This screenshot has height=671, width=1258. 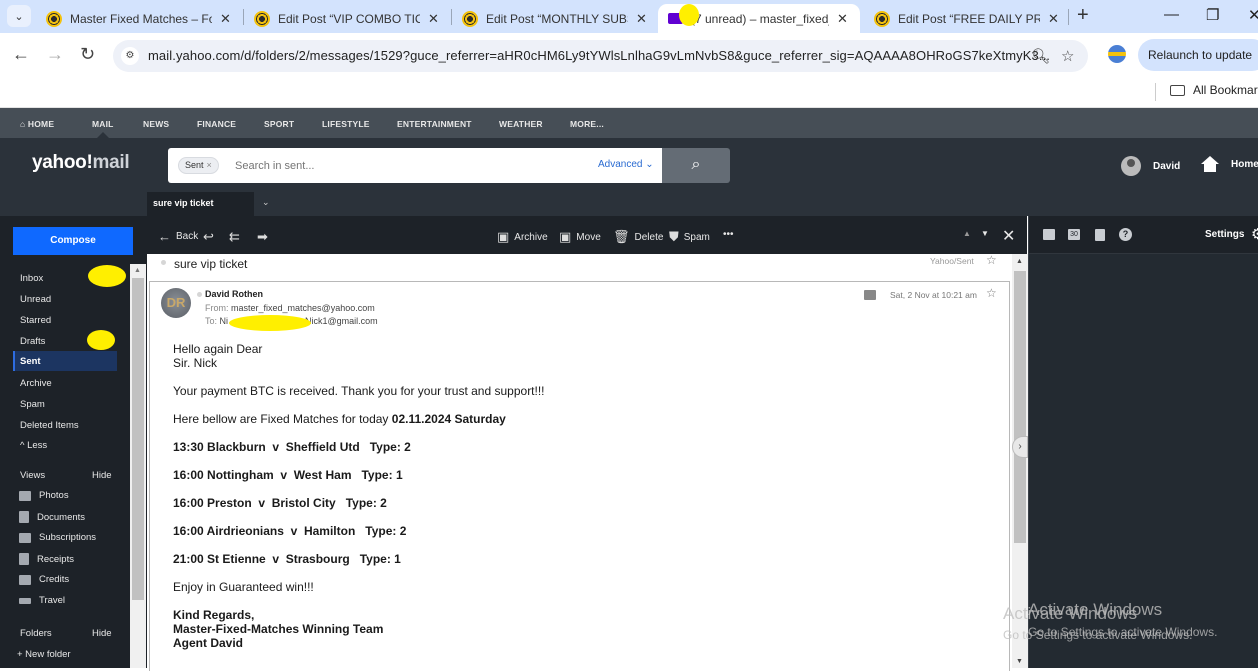 What do you see at coordinates (967, 233) in the screenshot?
I see `previous-message-icon: ▲` at bounding box center [967, 233].